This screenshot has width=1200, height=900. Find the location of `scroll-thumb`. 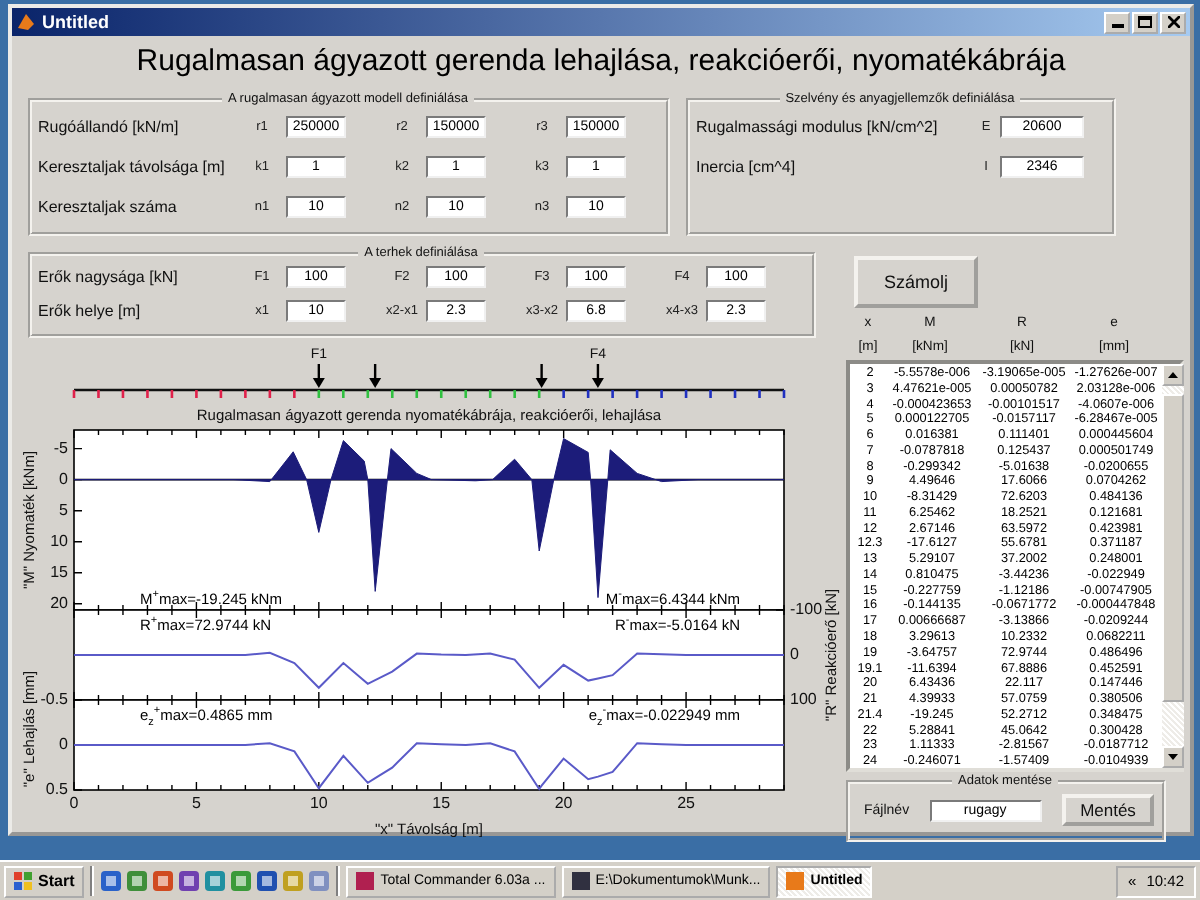

scroll-thumb is located at coordinates (1173, 548).